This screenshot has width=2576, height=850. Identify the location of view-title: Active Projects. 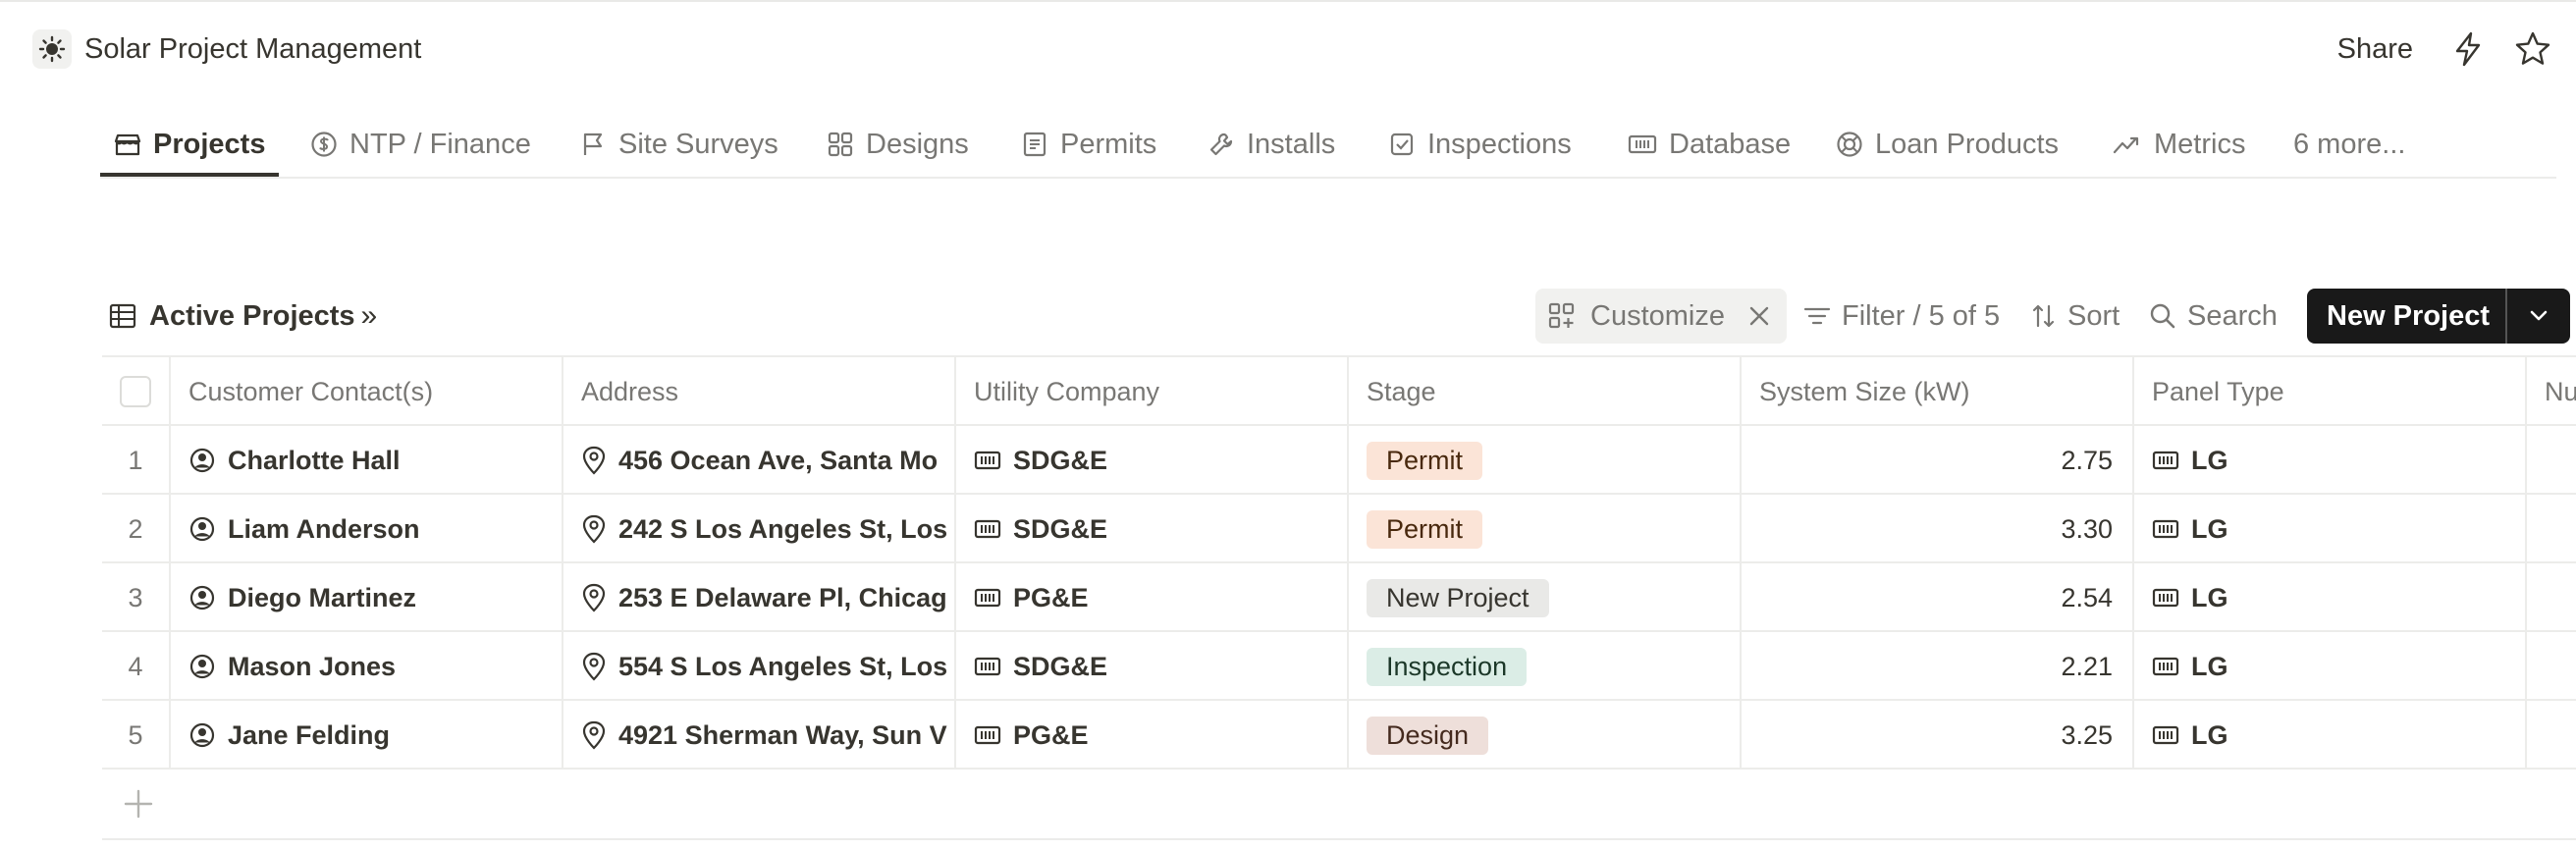
(252, 315).